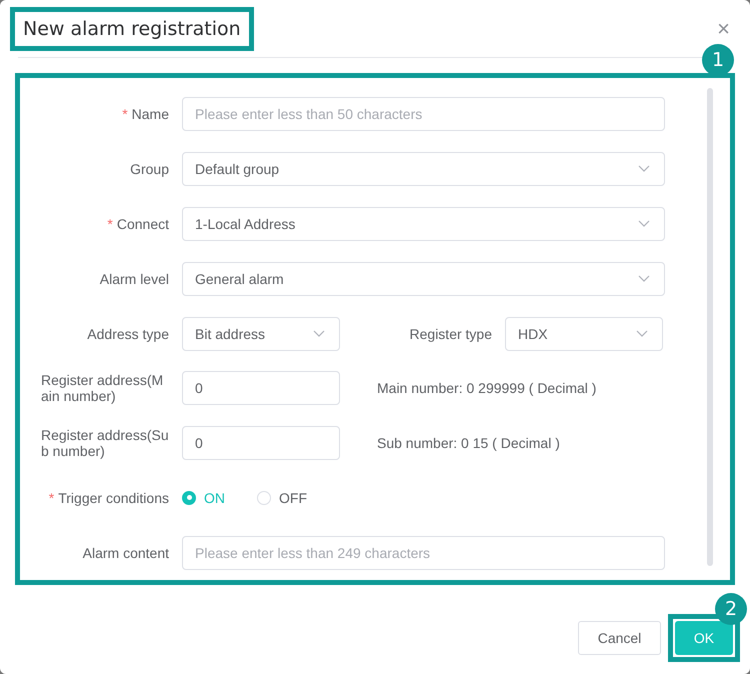 Image resolution: width=750 pixels, height=674 pixels. I want to click on input-field: Please enter less than 249 characters, so click(423, 553).